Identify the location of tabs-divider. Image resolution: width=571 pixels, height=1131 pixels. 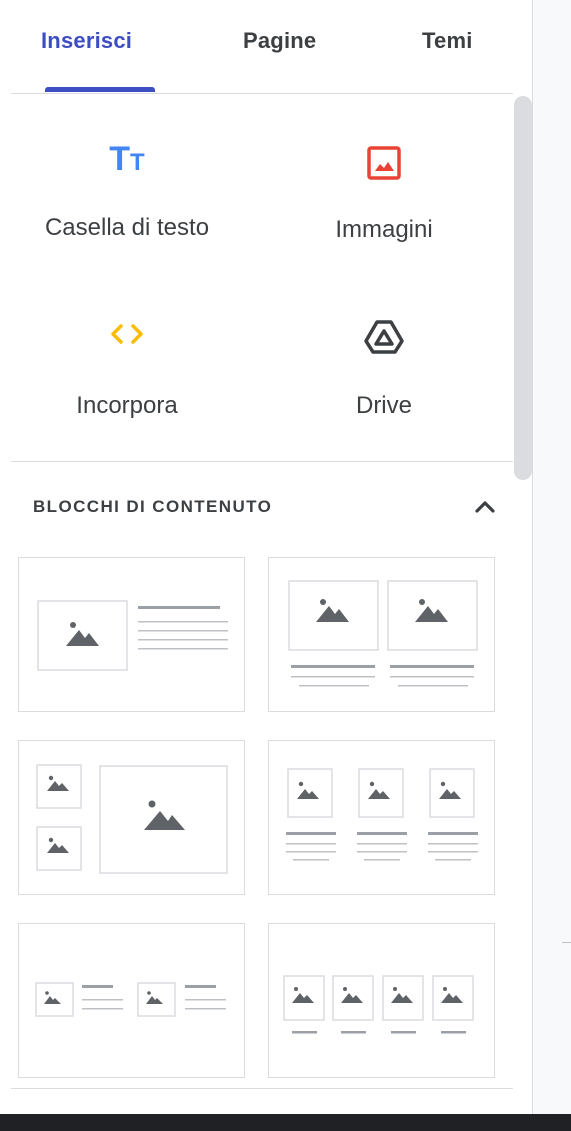
(262, 93).